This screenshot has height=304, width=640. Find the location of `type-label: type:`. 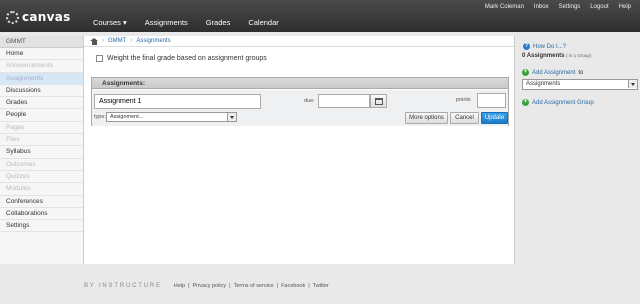

type-label: type: is located at coordinates (100, 117).